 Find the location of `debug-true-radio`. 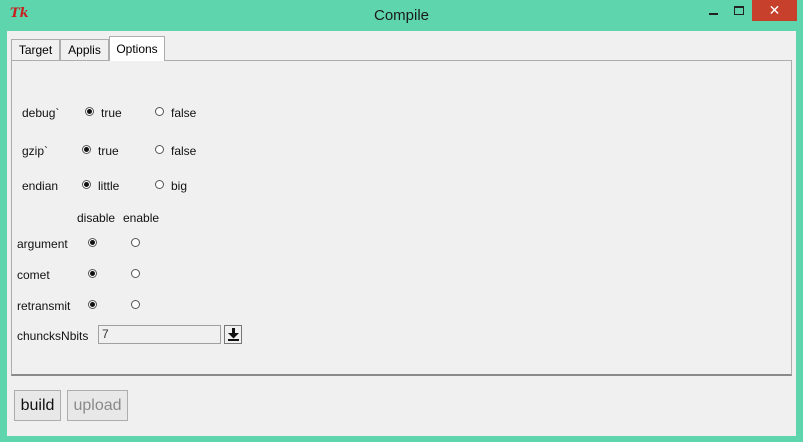

debug-true-radio is located at coordinates (89, 111).